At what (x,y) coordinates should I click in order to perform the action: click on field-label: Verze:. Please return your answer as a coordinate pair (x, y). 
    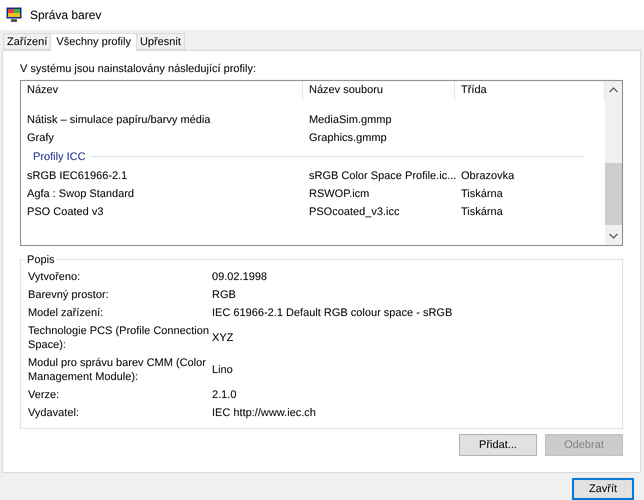
    Looking at the image, I should click on (44, 395).